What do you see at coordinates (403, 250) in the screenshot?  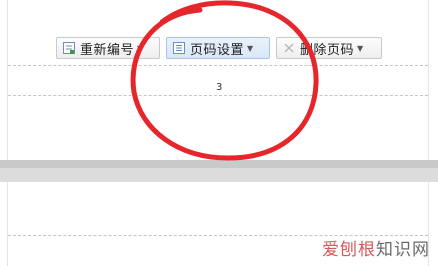 I see `watermark-site: 知识网` at bounding box center [403, 250].